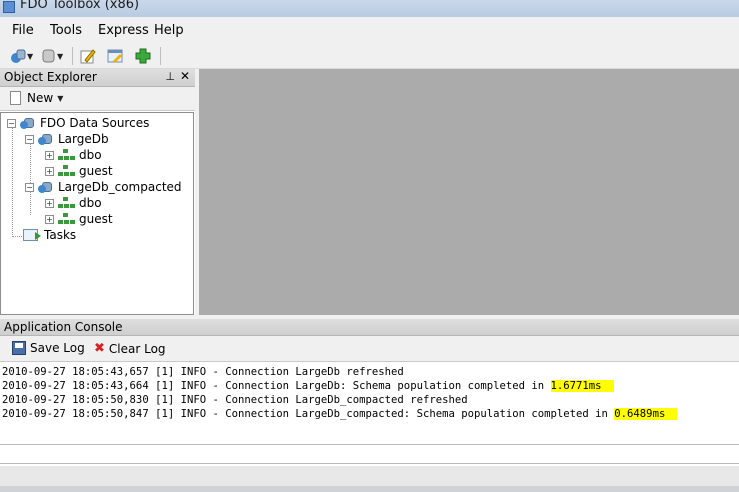 This screenshot has height=492, width=739. I want to click on explorer-toolbar: New ▼, so click(97, 99).